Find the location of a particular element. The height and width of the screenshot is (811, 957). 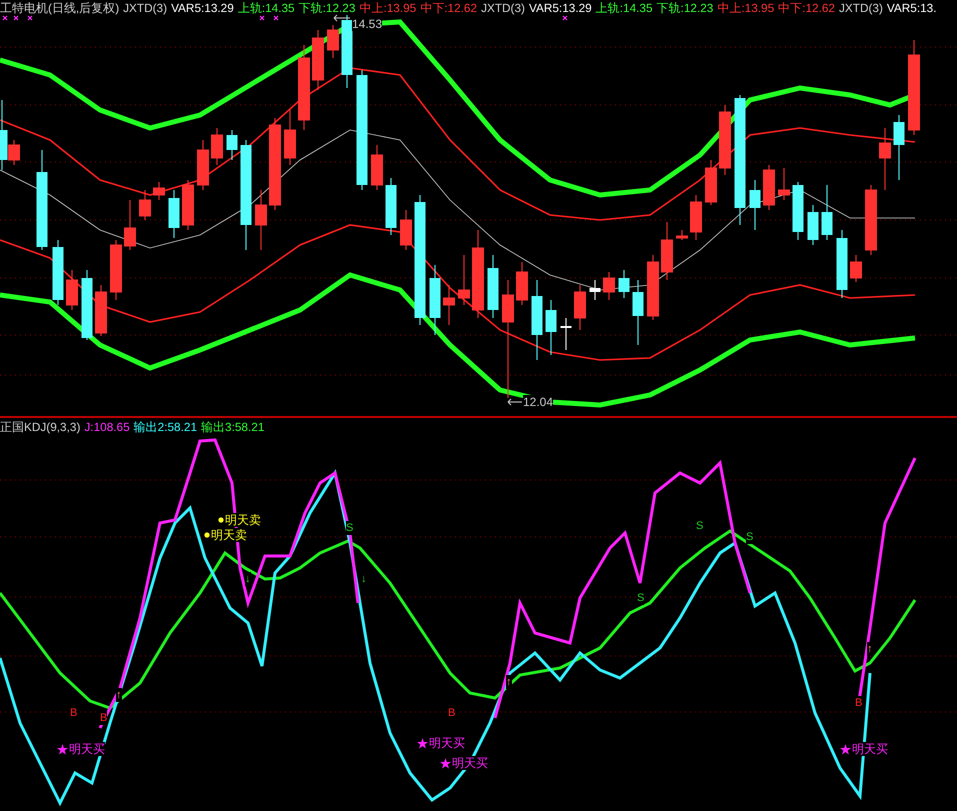

legend-label: 输出2:58.21 is located at coordinates (166, 427).